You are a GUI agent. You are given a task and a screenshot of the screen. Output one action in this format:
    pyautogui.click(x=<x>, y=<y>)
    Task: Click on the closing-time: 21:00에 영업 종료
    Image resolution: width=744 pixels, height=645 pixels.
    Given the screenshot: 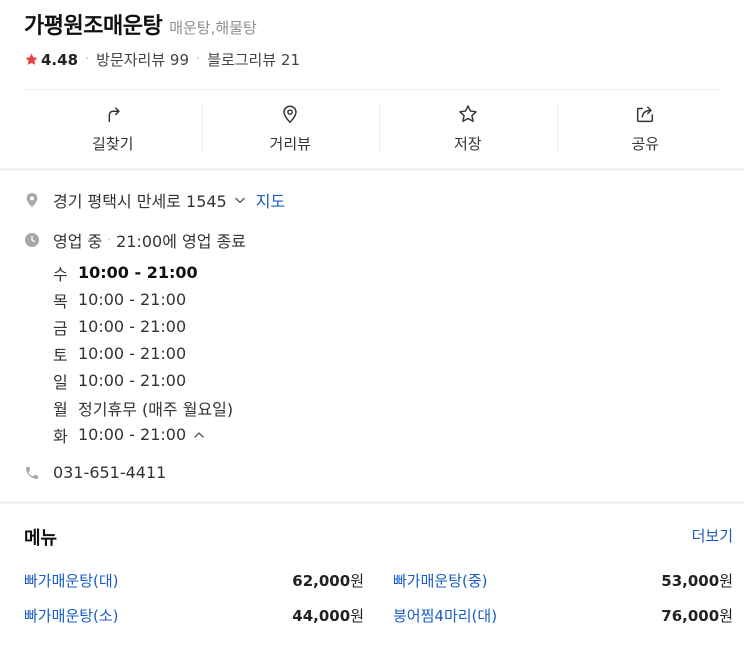 What is the action you would take?
    pyautogui.click(x=181, y=241)
    